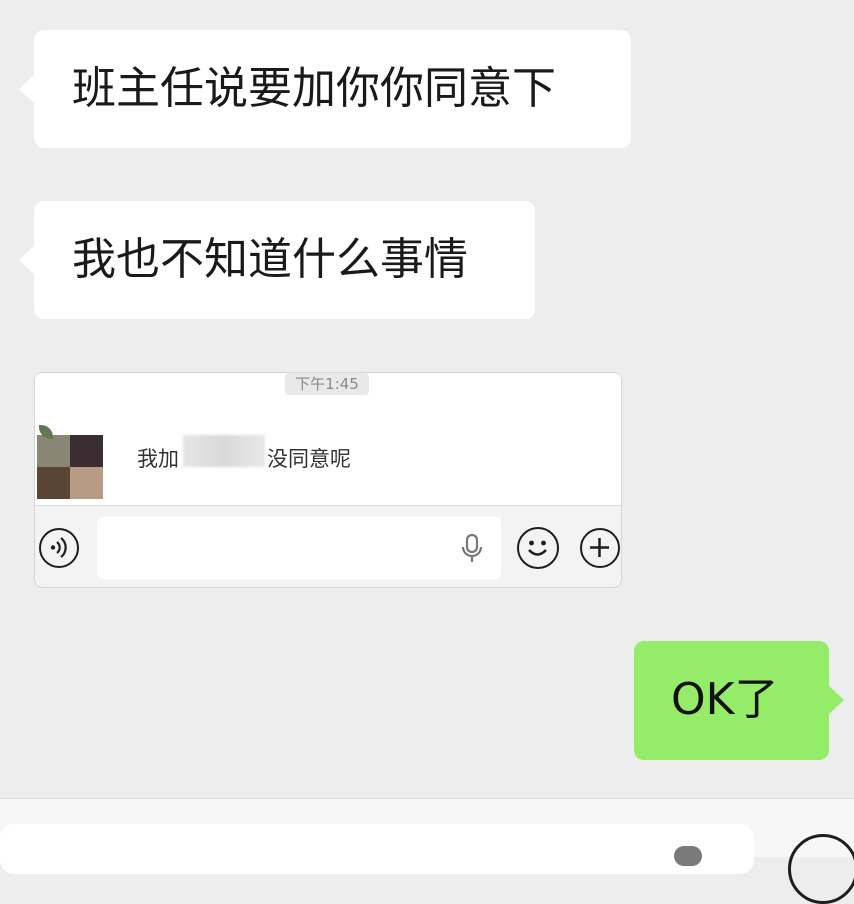 This screenshot has height=904, width=854. I want to click on message-text: 我也不知道什么事情, so click(270, 259).